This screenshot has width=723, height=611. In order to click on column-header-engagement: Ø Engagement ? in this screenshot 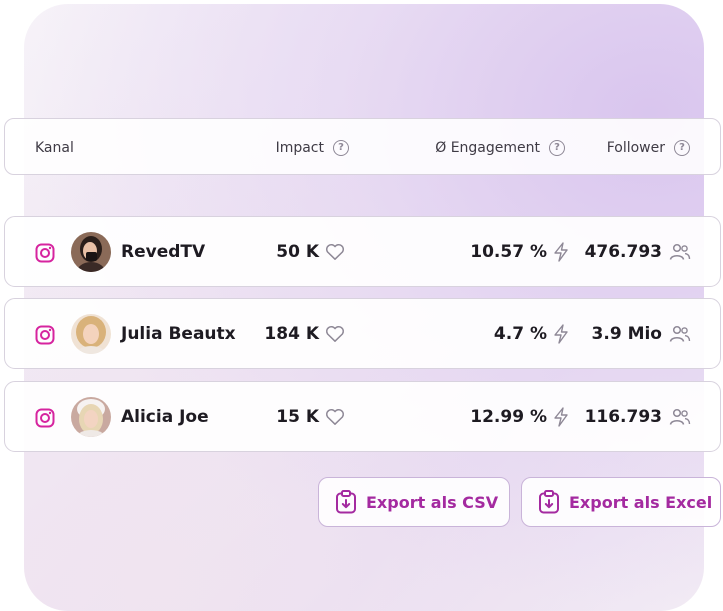, I will do `click(500, 147)`.